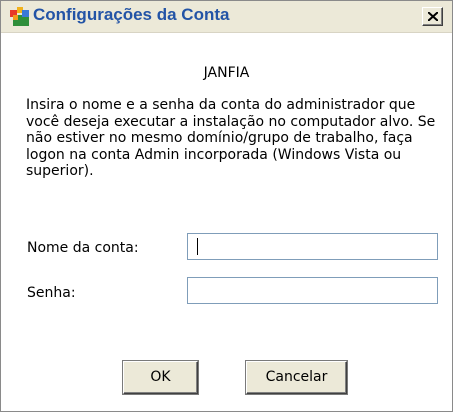 The image size is (453, 412). Describe the element at coordinates (19, 16) in the screenshot. I see `app-icon` at that location.